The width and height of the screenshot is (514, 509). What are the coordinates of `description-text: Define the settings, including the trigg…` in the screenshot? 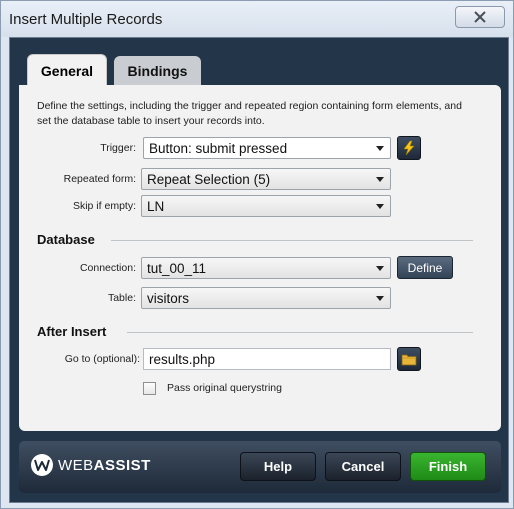 It's located at (249, 113).